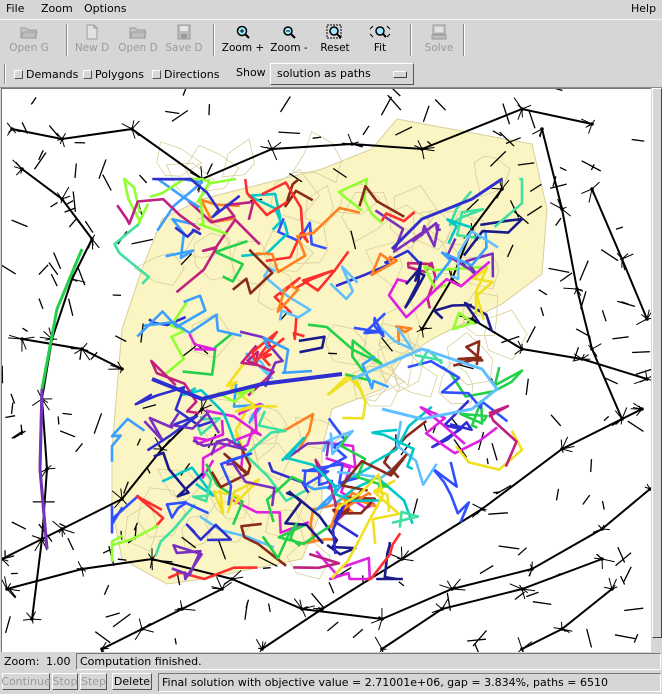 The height and width of the screenshot is (694, 662). What do you see at coordinates (184, 40) in the screenshot?
I see `save-demands-button: Save D` at bounding box center [184, 40].